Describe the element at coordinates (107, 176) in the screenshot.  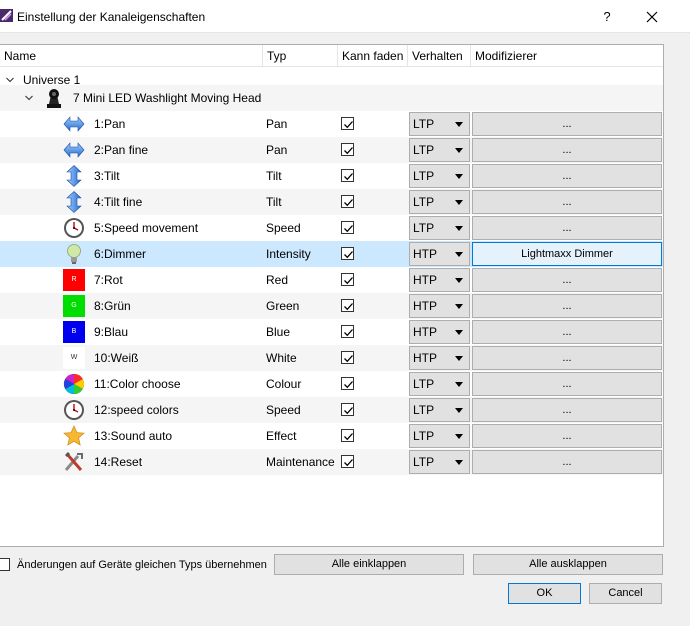
I see `channel-name: 3:Tilt` at that location.